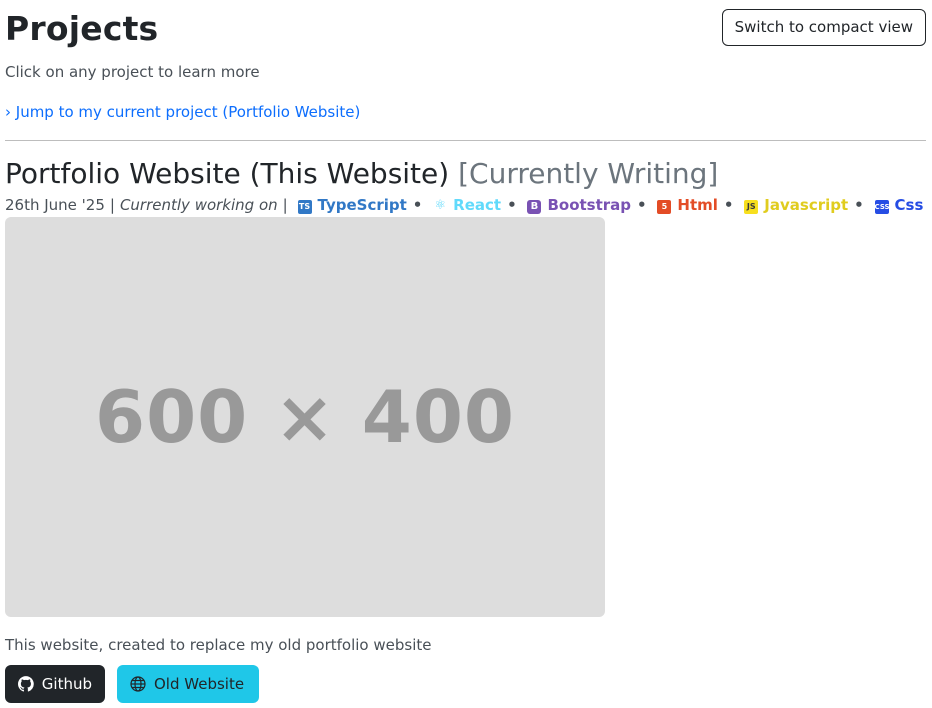 The height and width of the screenshot is (708, 932). I want to click on tech-tag-css: CSS Css, so click(899, 205).